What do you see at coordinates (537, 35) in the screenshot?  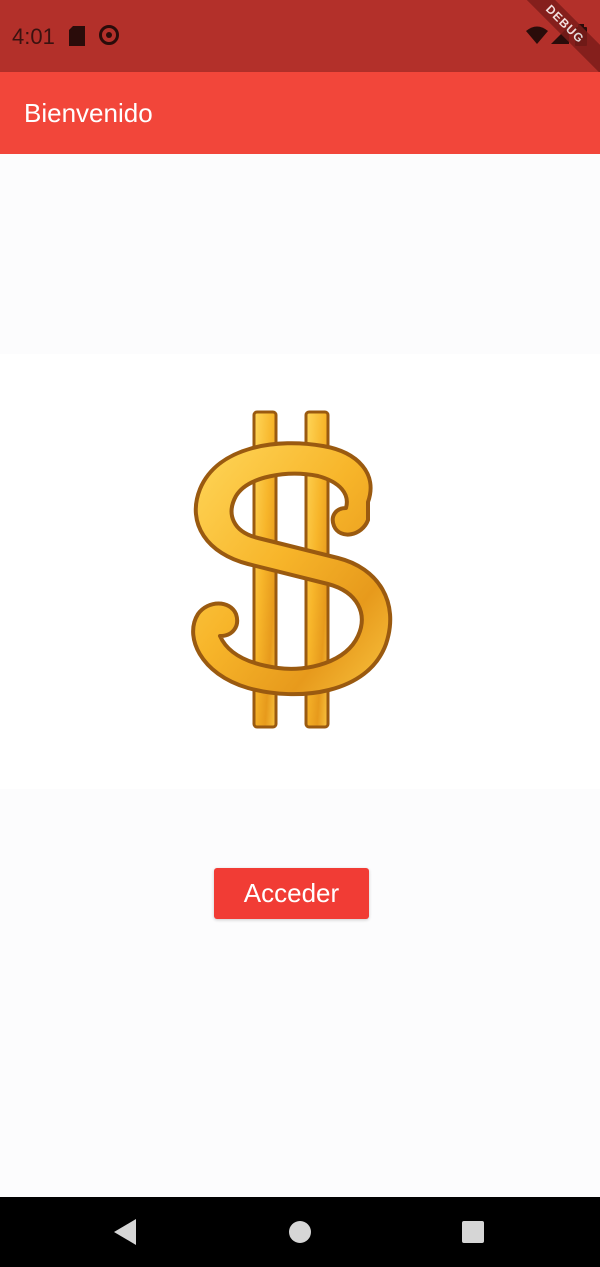 I see `wifi-icon` at bounding box center [537, 35].